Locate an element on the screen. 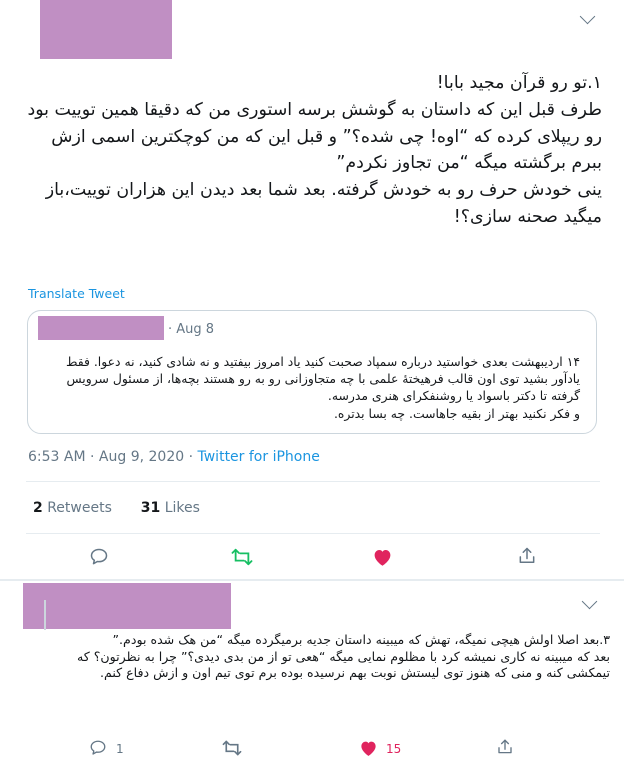  likes-stat: 31 Likes is located at coordinates (170, 508).